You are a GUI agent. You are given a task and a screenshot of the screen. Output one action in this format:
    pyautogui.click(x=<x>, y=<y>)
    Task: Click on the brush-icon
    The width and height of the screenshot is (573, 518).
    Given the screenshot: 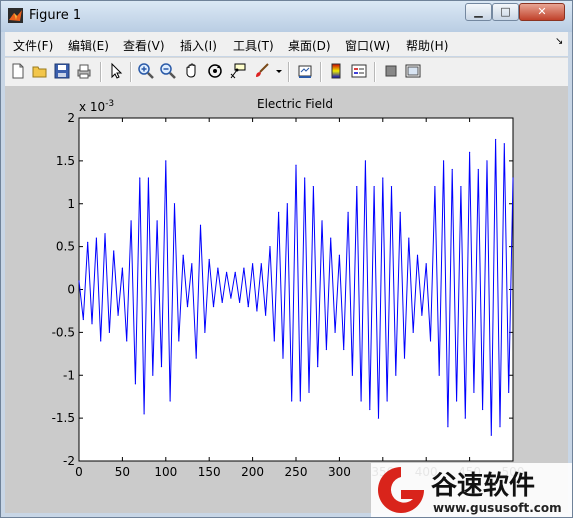 What is the action you would take?
    pyautogui.click(x=262, y=71)
    